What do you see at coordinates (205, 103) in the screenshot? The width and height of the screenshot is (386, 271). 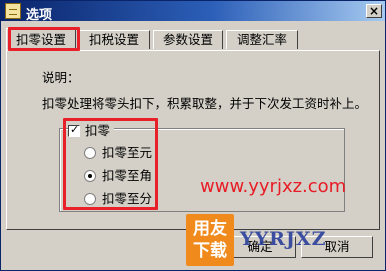 I see `description-text: 扣零处理将零头扣下，积累取整，并于下次发工资时补上。` at bounding box center [205, 103].